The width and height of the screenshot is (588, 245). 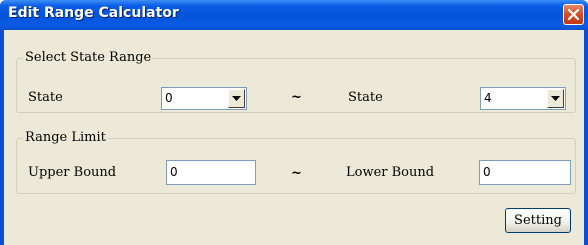 What do you see at coordinates (211, 172) in the screenshot?
I see `upper-bound-input: 0` at bounding box center [211, 172].